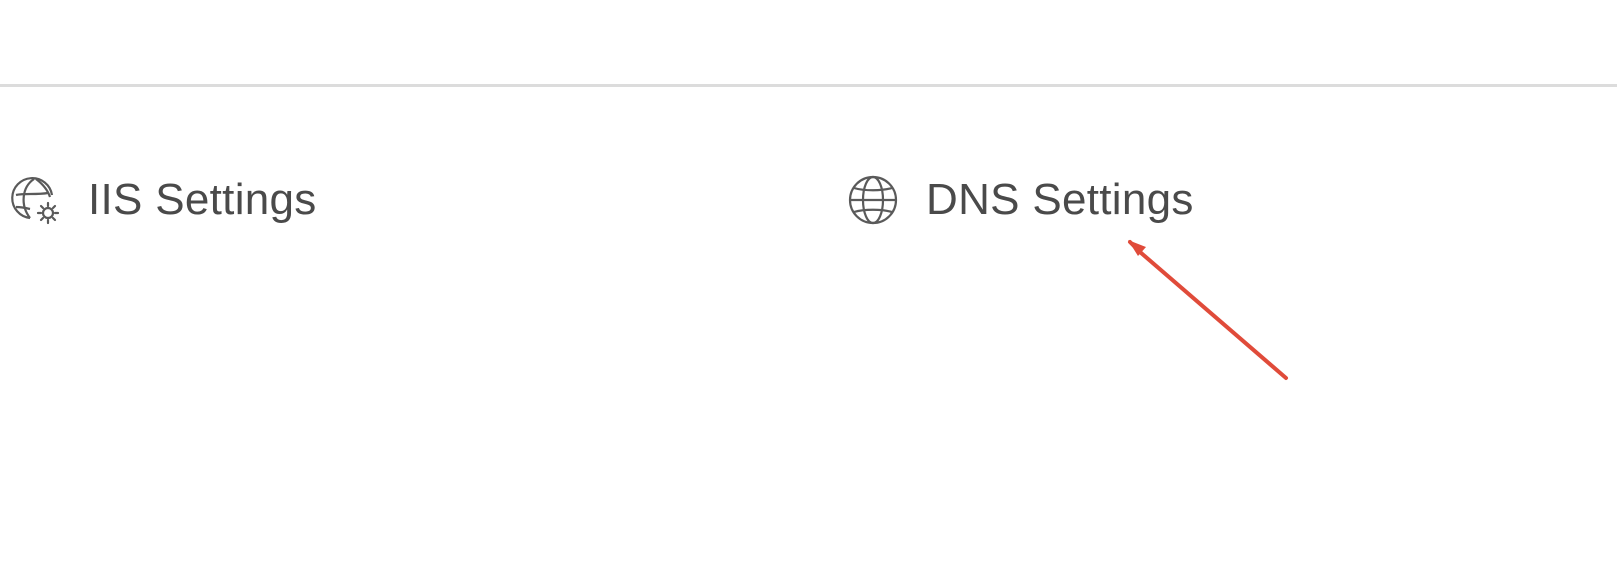  Describe the element at coordinates (873, 200) in the screenshot. I see `globe-icon` at that location.